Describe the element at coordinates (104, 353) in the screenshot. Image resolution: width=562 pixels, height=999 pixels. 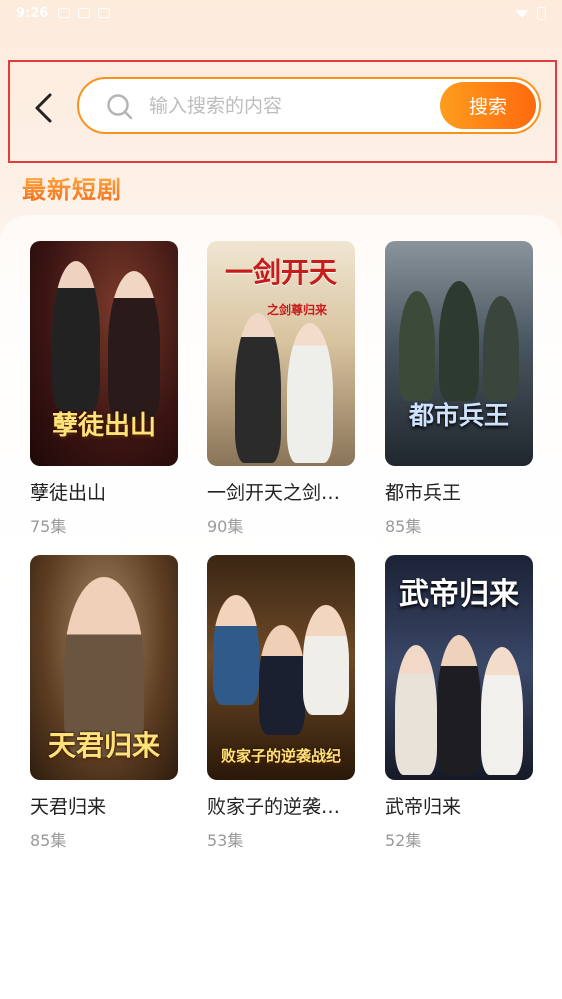
I see `drama-poster: 孽徒出山` at that location.